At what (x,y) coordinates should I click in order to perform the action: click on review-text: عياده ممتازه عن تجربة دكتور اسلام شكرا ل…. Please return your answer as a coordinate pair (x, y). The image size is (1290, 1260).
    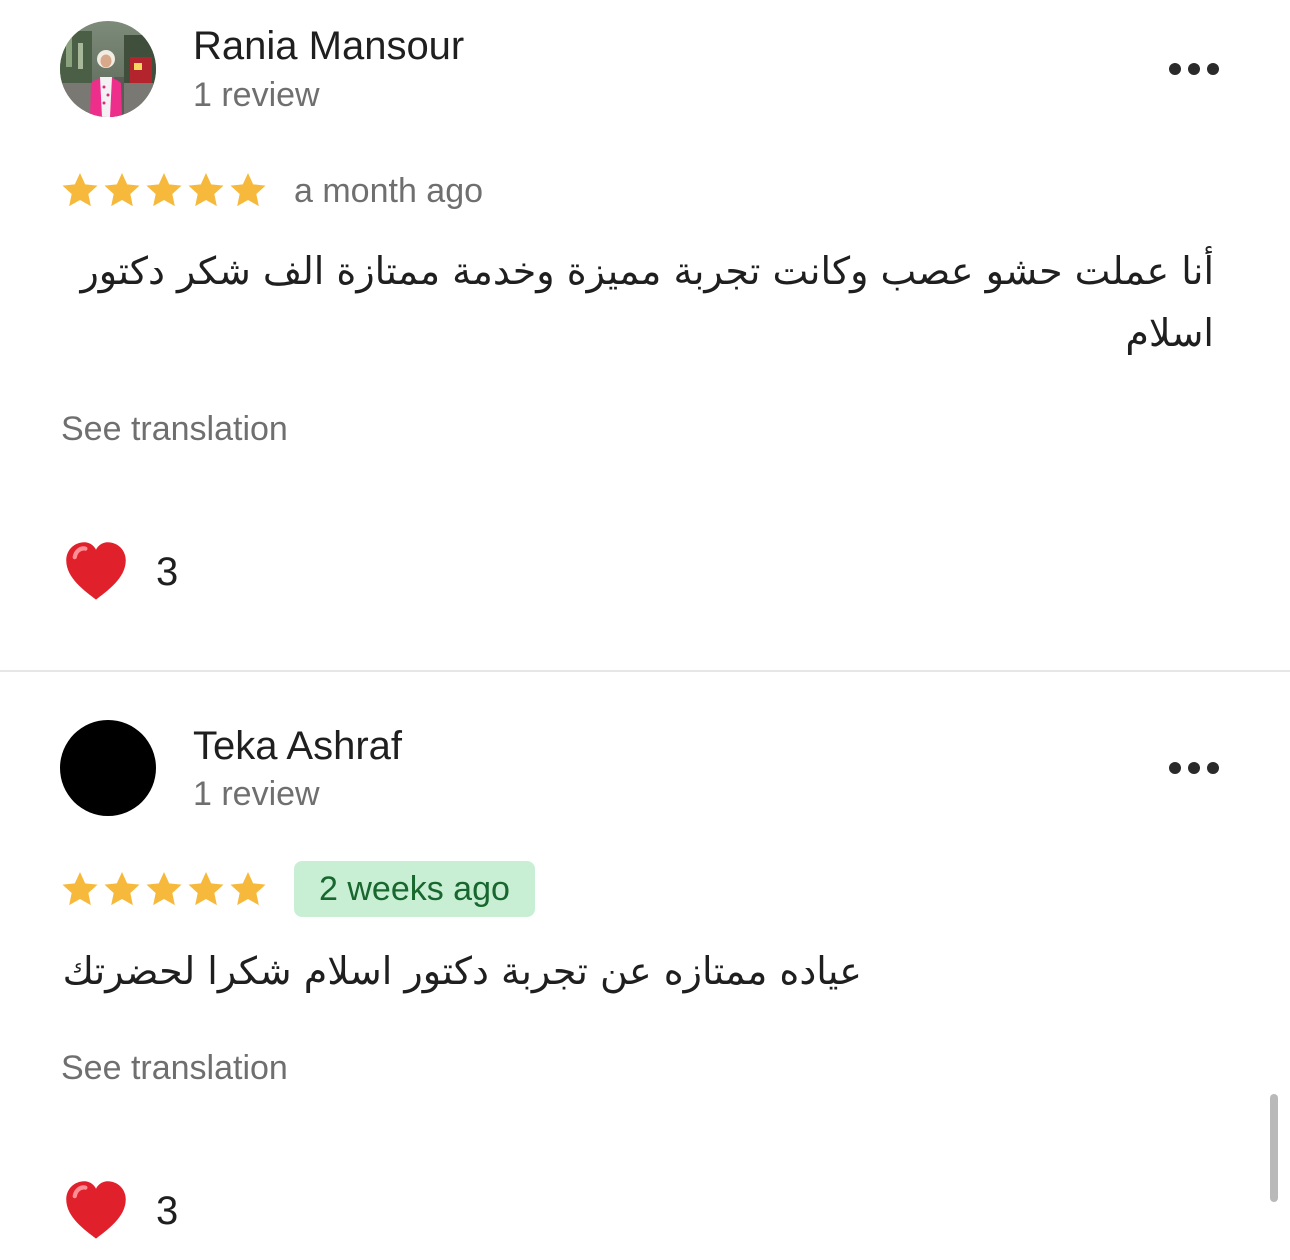
    Looking at the image, I should click on (462, 971).